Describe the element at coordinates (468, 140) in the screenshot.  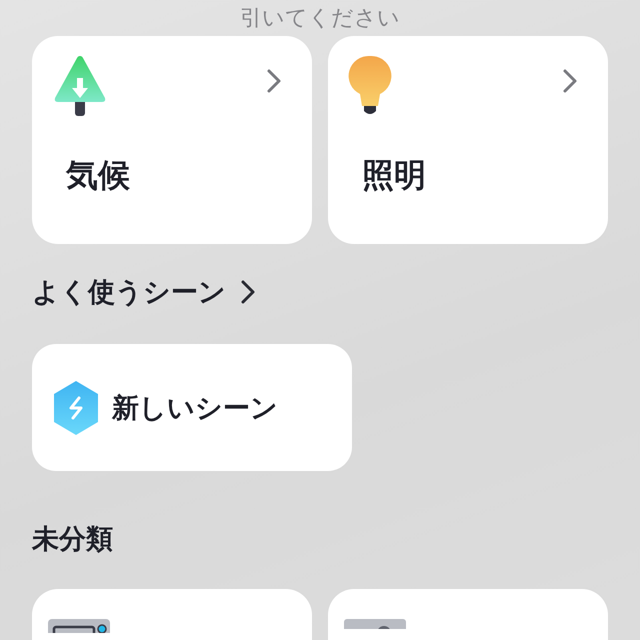
I see `category-card: 照明` at that location.